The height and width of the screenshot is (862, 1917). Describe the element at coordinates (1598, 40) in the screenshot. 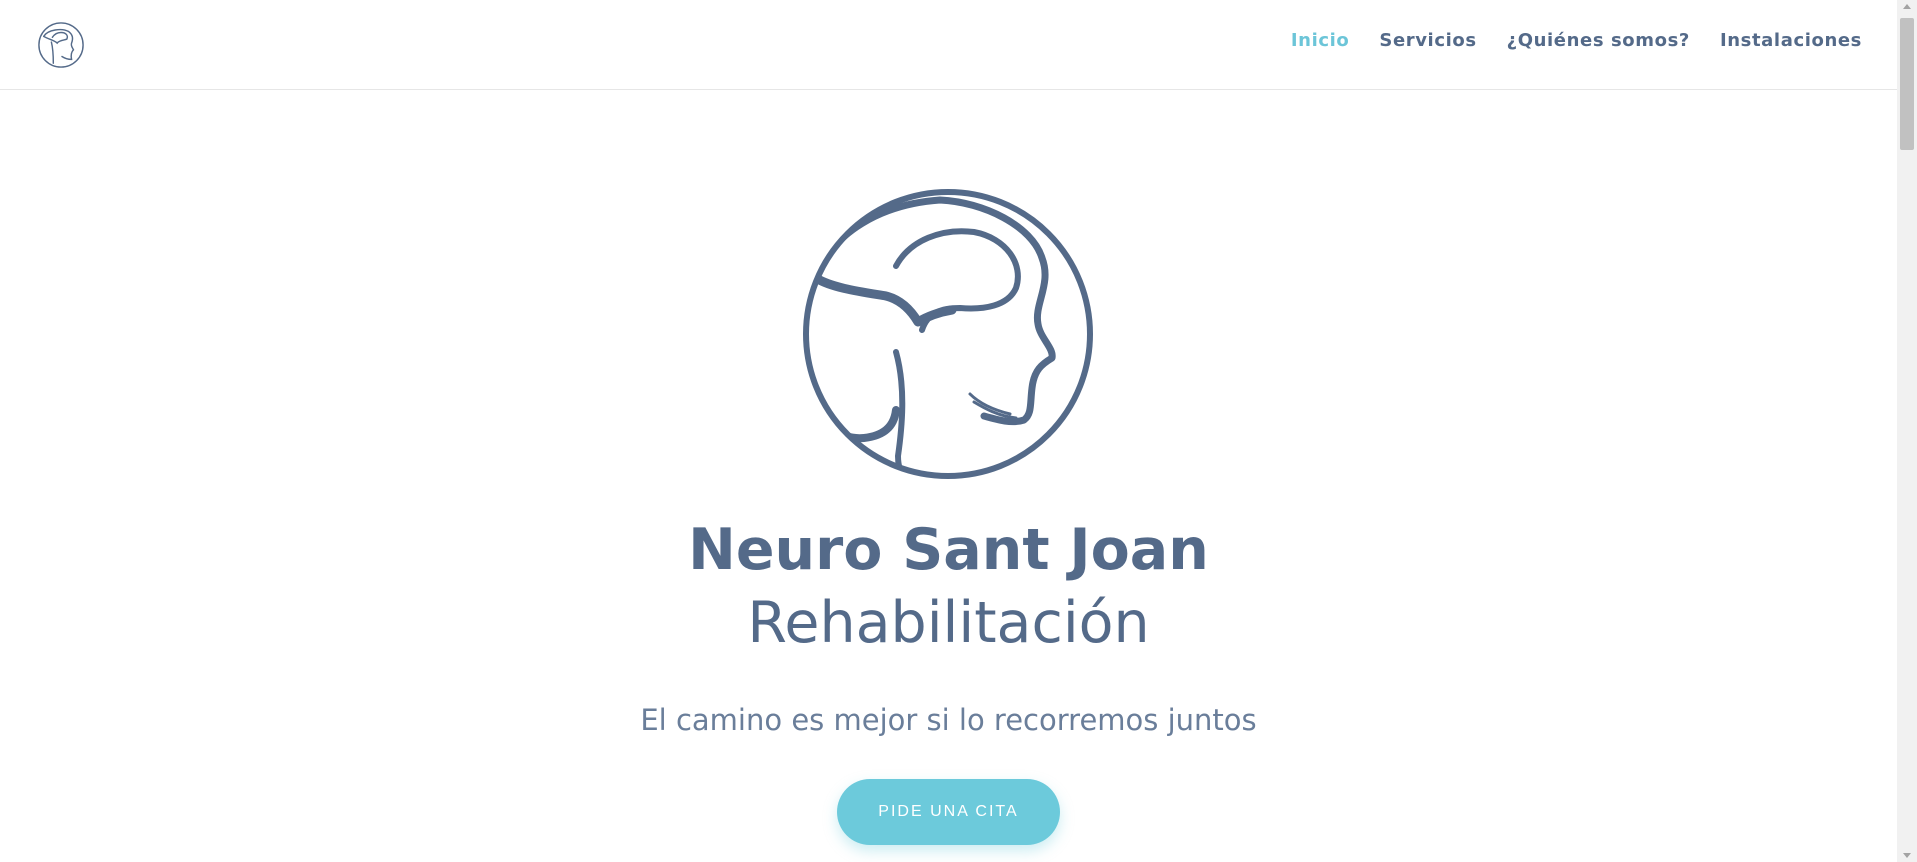

I see `nav-item-quienes-somos: ¿Quiénes somos?` at that location.